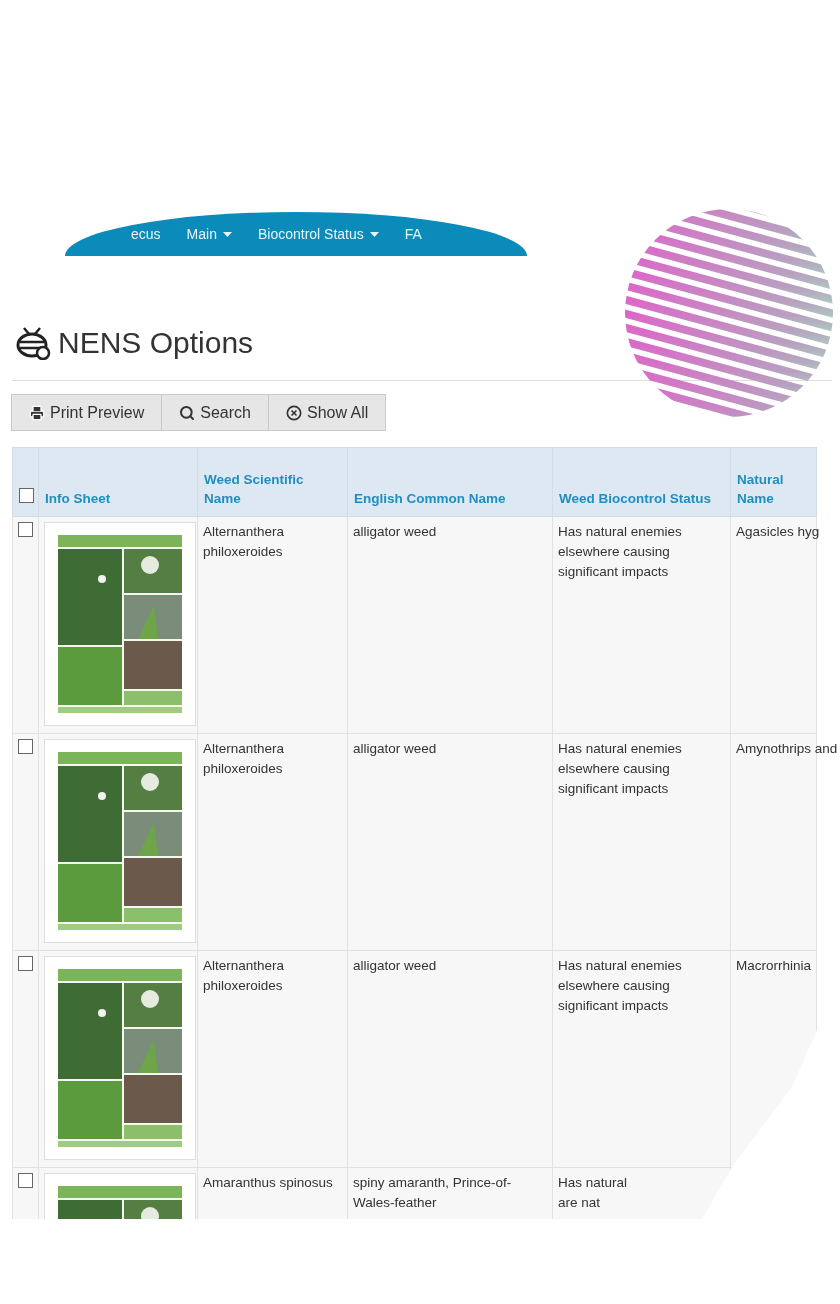  Describe the element at coordinates (87, 412) in the screenshot. I see `toolbar-button: Print Preview` at that location.